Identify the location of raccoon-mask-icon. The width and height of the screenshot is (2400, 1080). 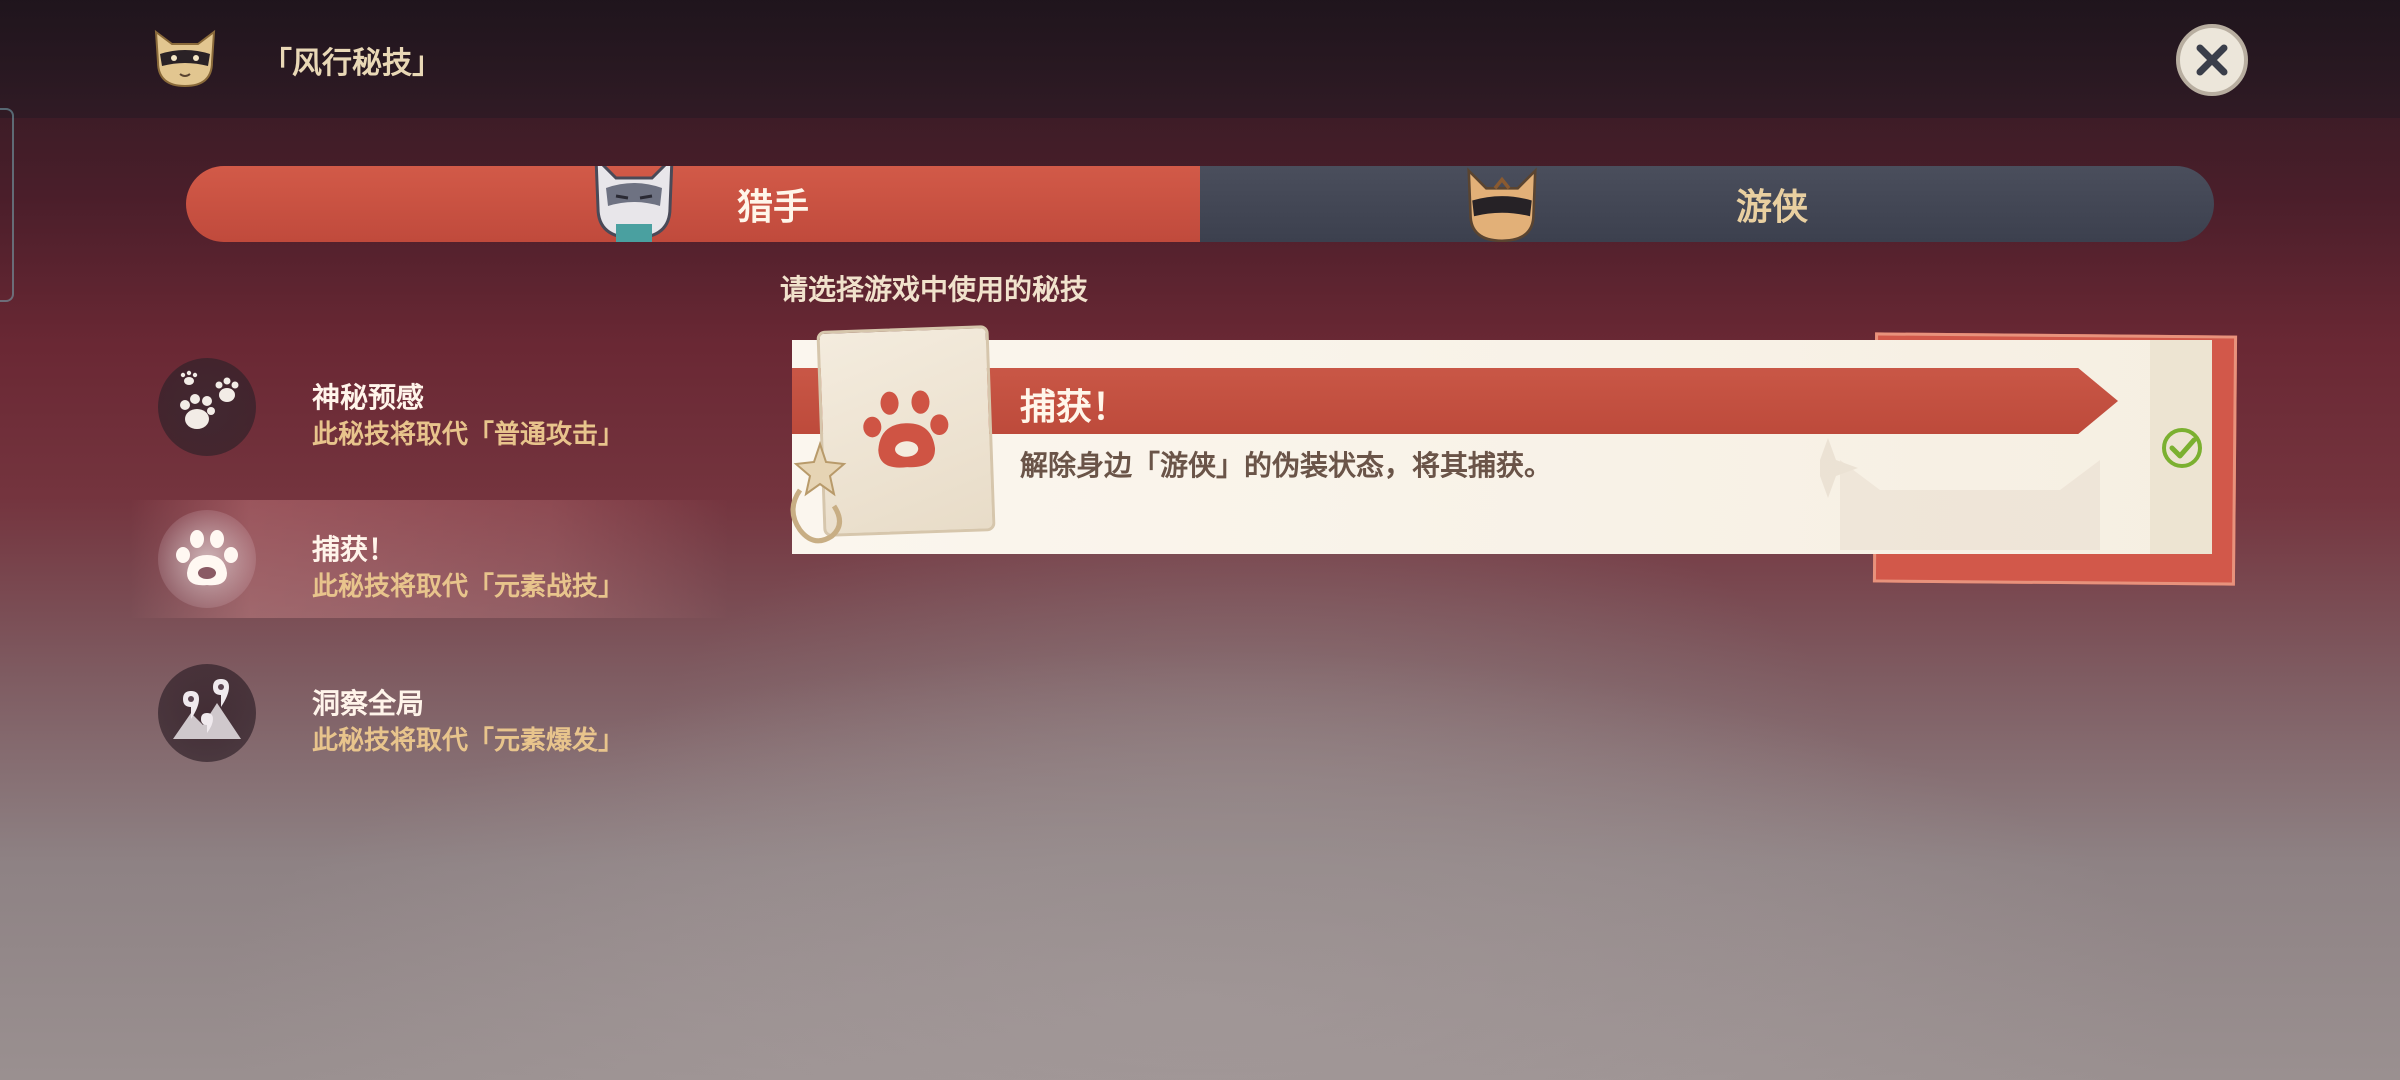
(185, 58).